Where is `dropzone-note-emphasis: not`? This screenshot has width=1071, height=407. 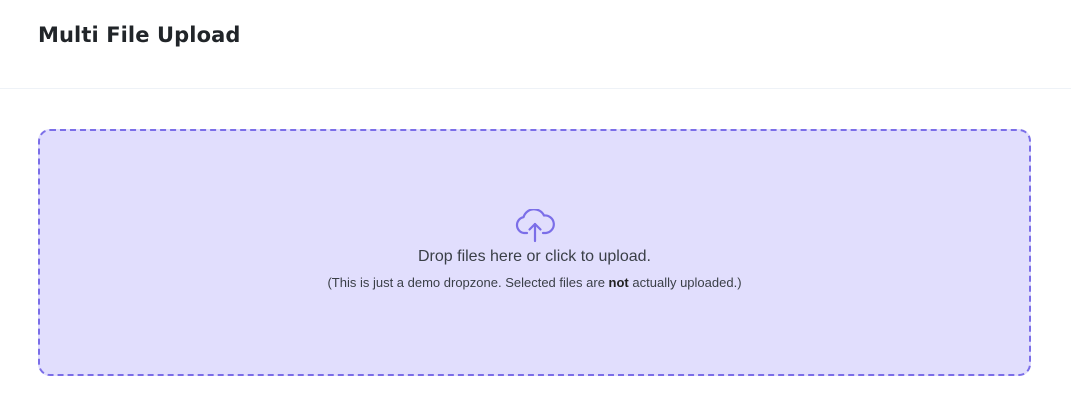 dropzone-note-emphasis: not is located at coordinates (618, 282).